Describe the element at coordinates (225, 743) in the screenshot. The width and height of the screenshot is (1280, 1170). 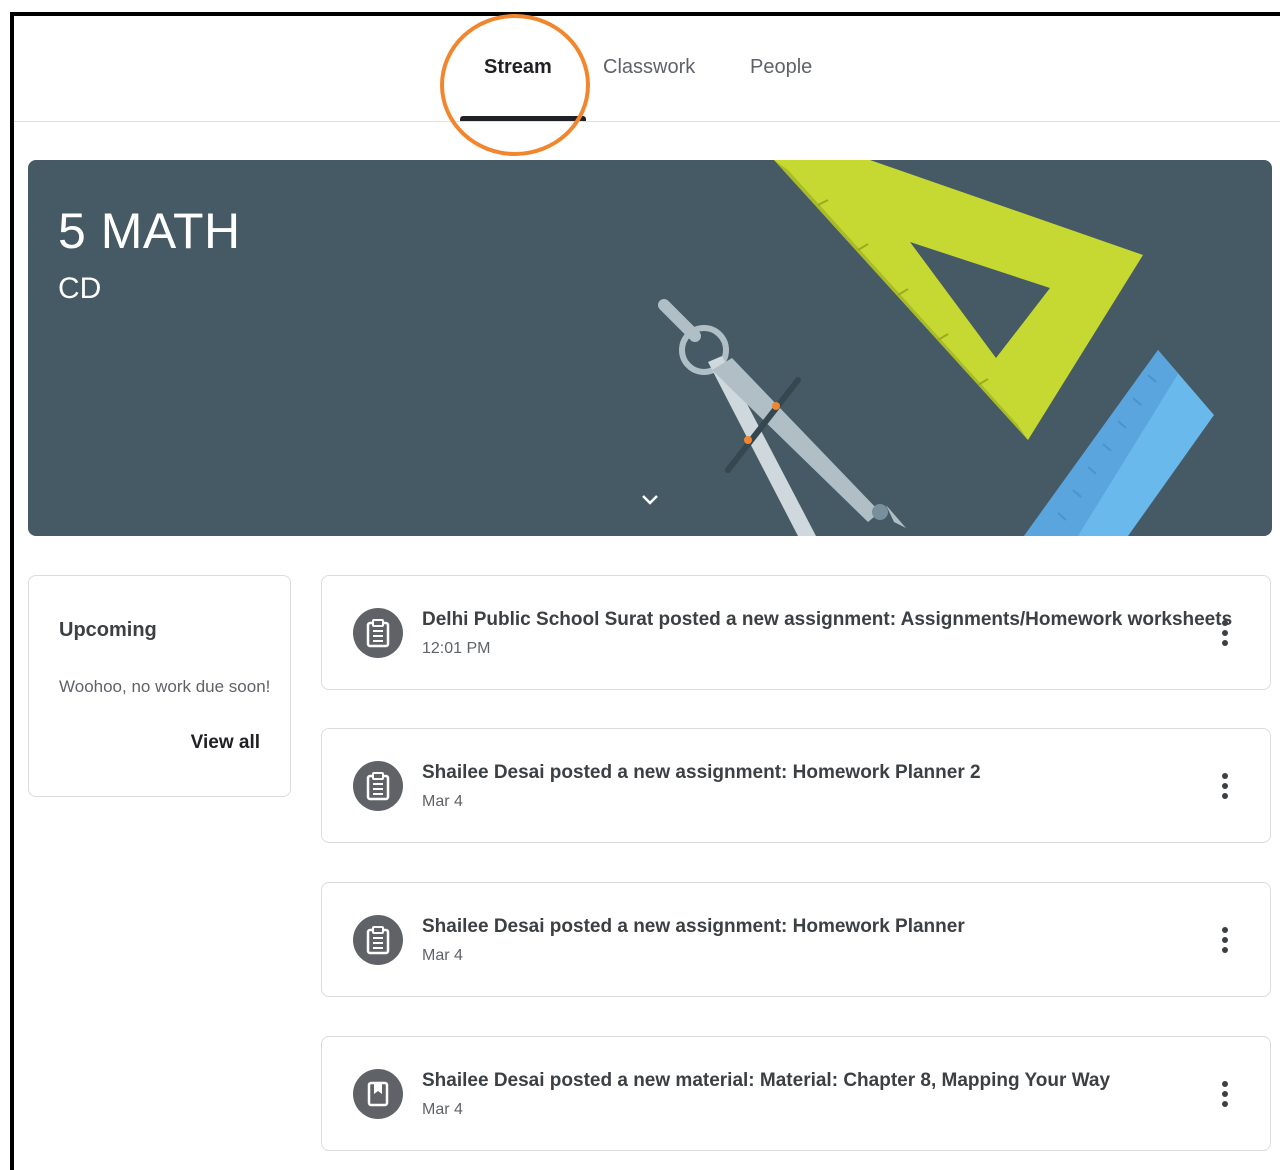
I see `view-all-link: View all` at that location.